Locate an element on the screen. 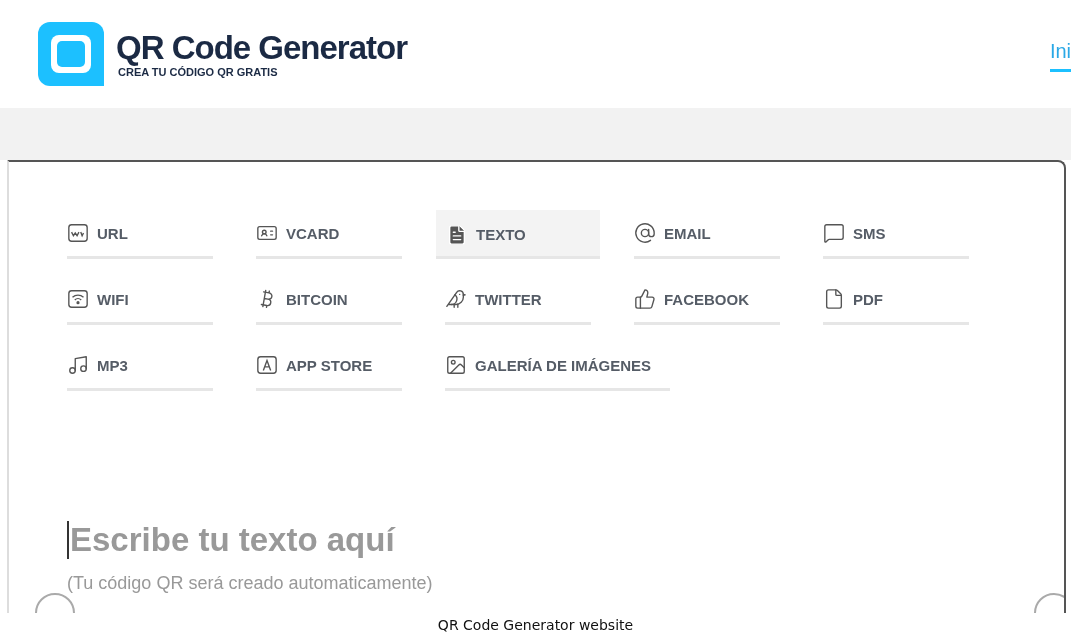 This screenshot has width=1071, height=637. thumbs-up-icon is located at coordinates (645, 299).